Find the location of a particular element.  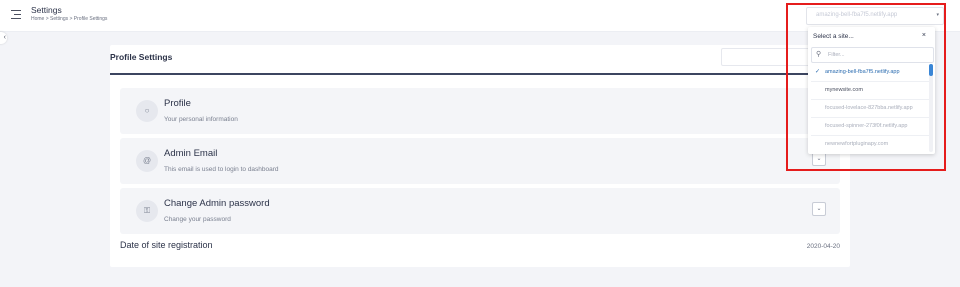

row-subtitle: Your personal information is located at coordinates (201, 119).